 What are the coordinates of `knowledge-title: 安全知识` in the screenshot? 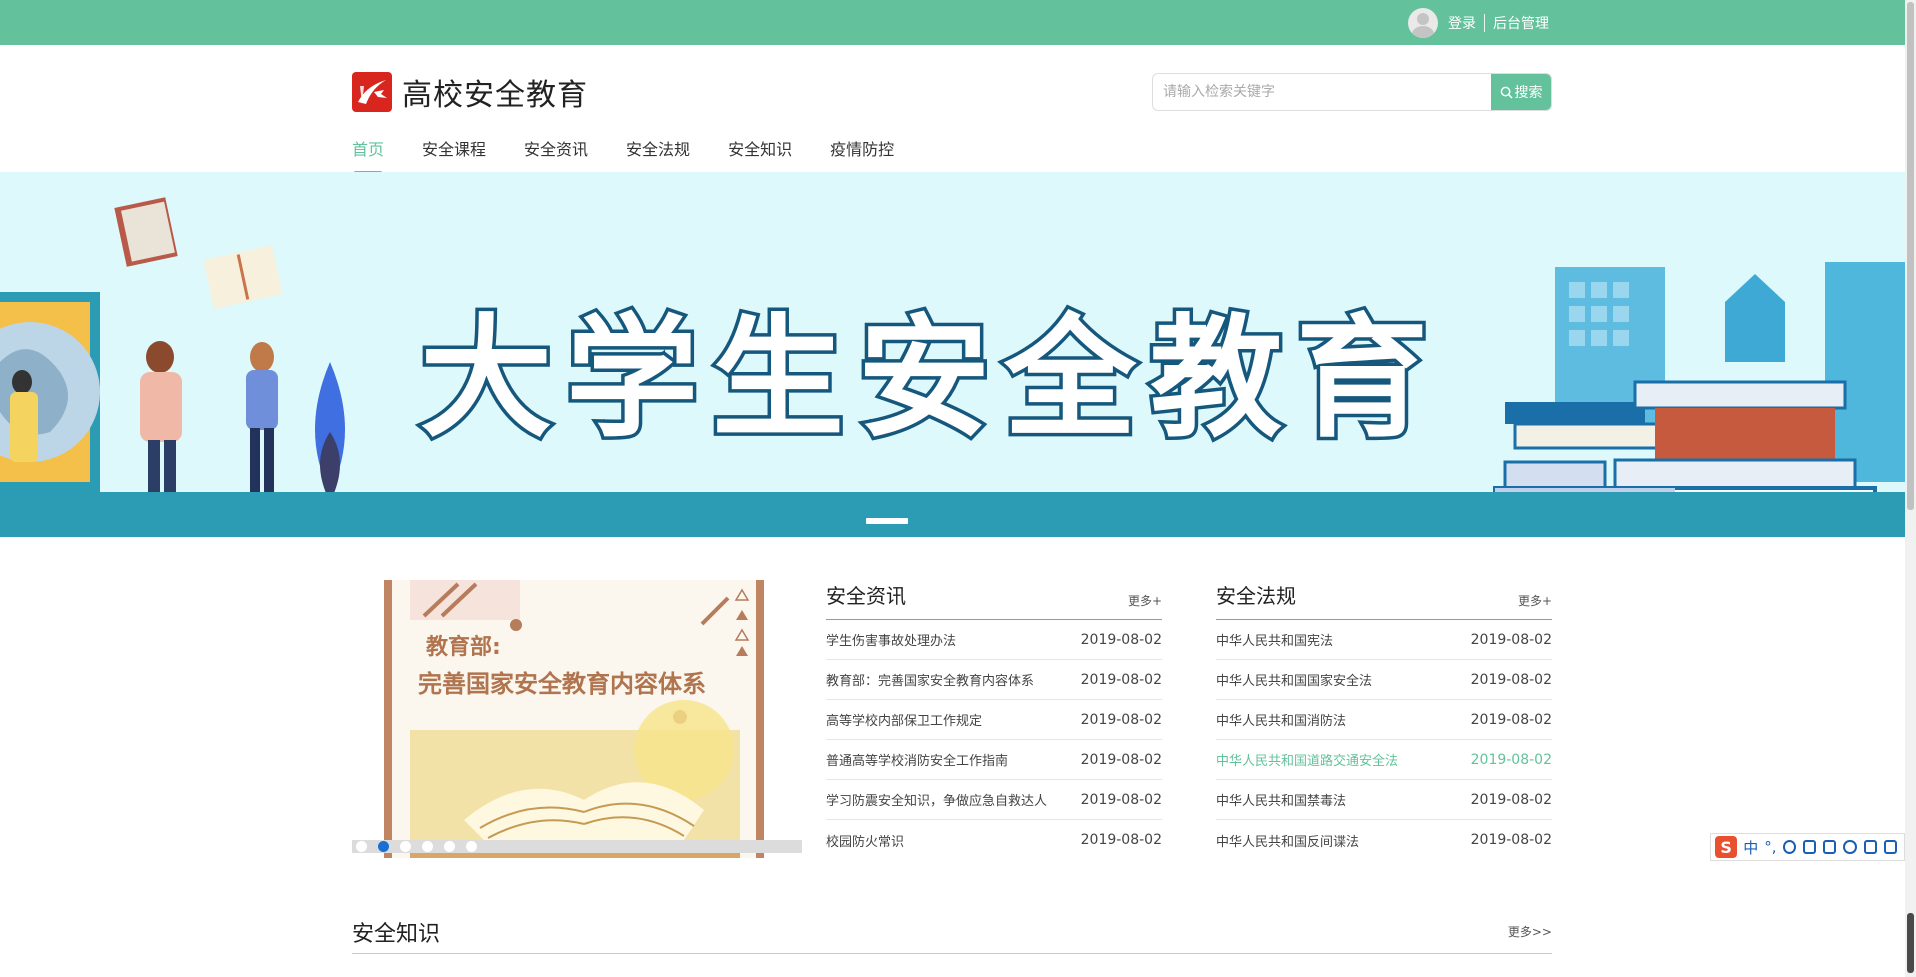 It's located at (396, 934).